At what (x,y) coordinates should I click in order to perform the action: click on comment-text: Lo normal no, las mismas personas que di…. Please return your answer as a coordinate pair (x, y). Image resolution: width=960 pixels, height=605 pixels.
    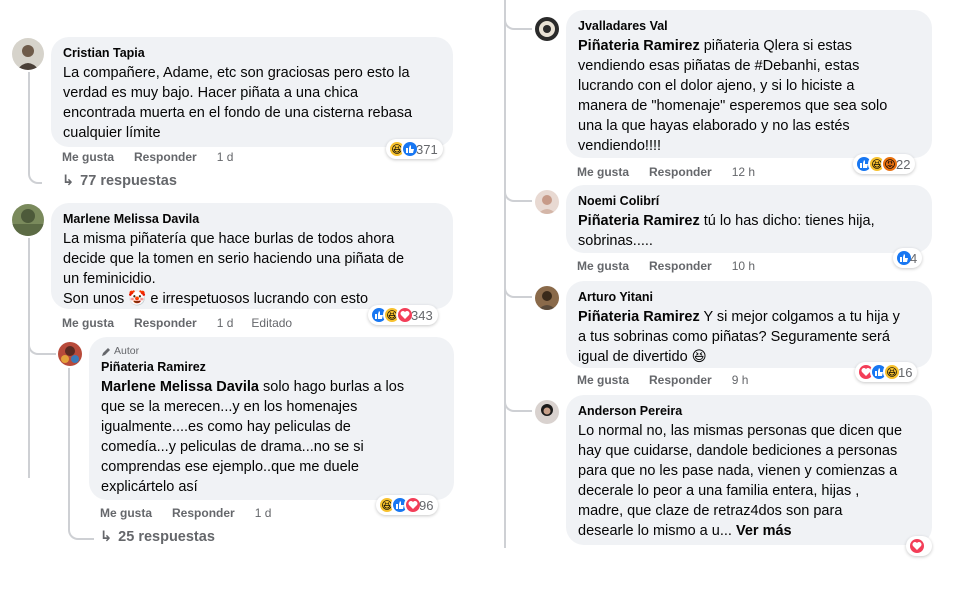
    Looking at the image, I should click on (749, 481).